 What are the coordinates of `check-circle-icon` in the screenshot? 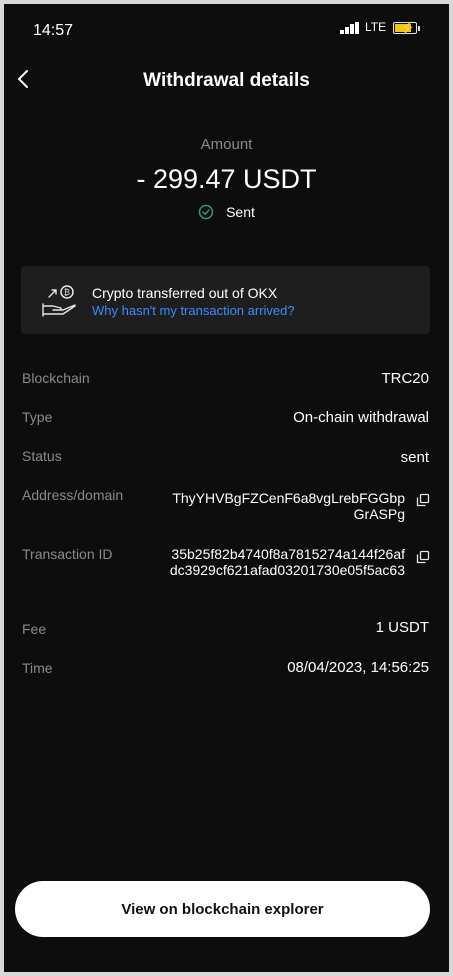 It's located at (206, 212).